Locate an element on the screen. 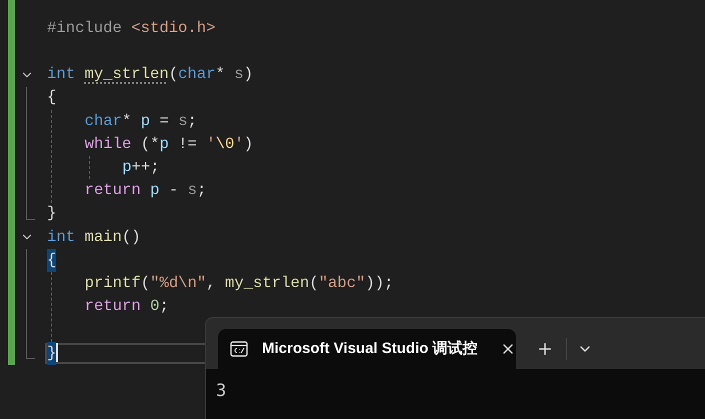 This screenshot has width=705, height=419. code-token: printf is located at coordinates (112, 283).